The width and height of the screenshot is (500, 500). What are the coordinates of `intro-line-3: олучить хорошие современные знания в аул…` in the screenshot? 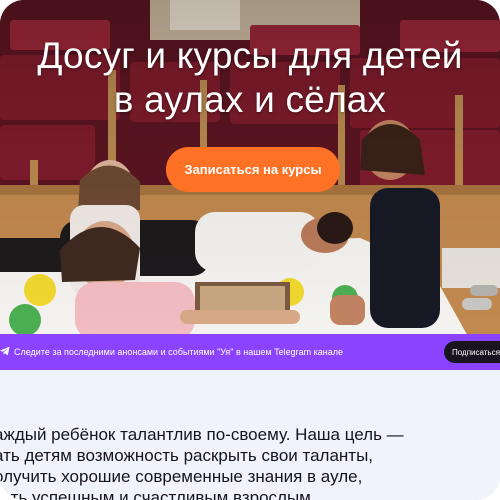 It's located at (181, 476).